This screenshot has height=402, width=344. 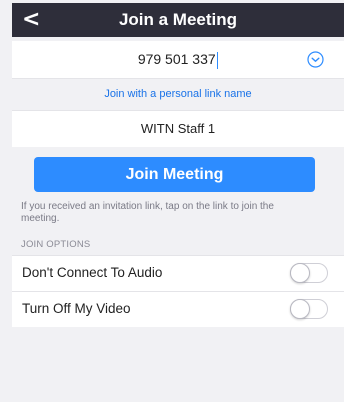 What do you see at coordinates (76, 308) in the screenshot?
I see `option-label: Turn Off My Video` at bounding box center [76, 308].